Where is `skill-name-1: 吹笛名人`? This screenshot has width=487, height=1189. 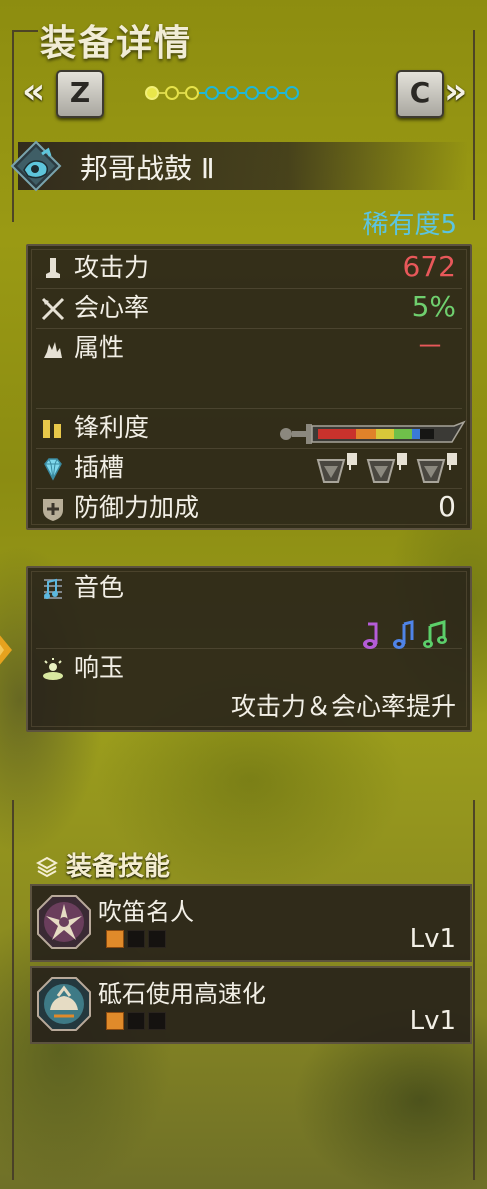 skill-name-1: 吹笛名人 is located at coordinates (146, 912).